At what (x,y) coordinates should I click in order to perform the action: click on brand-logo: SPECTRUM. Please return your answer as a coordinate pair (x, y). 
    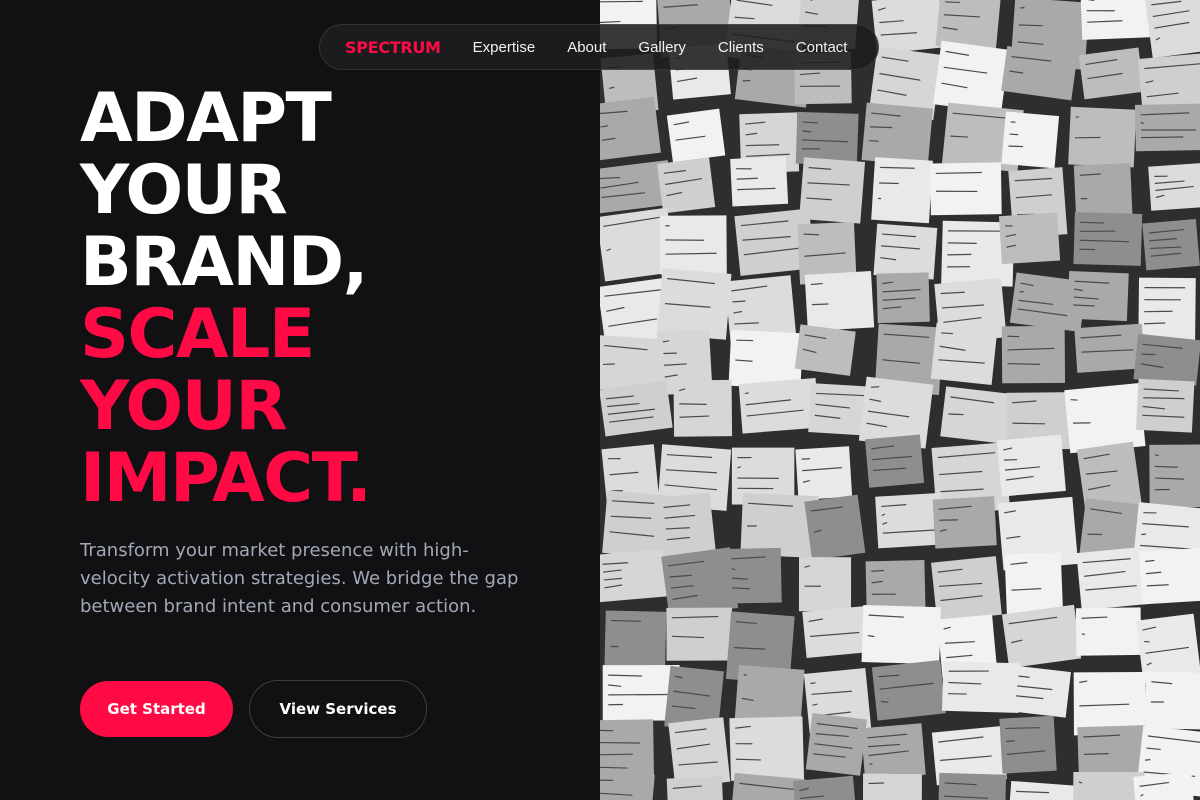
    Looking at the image, I should click on (393, 47).